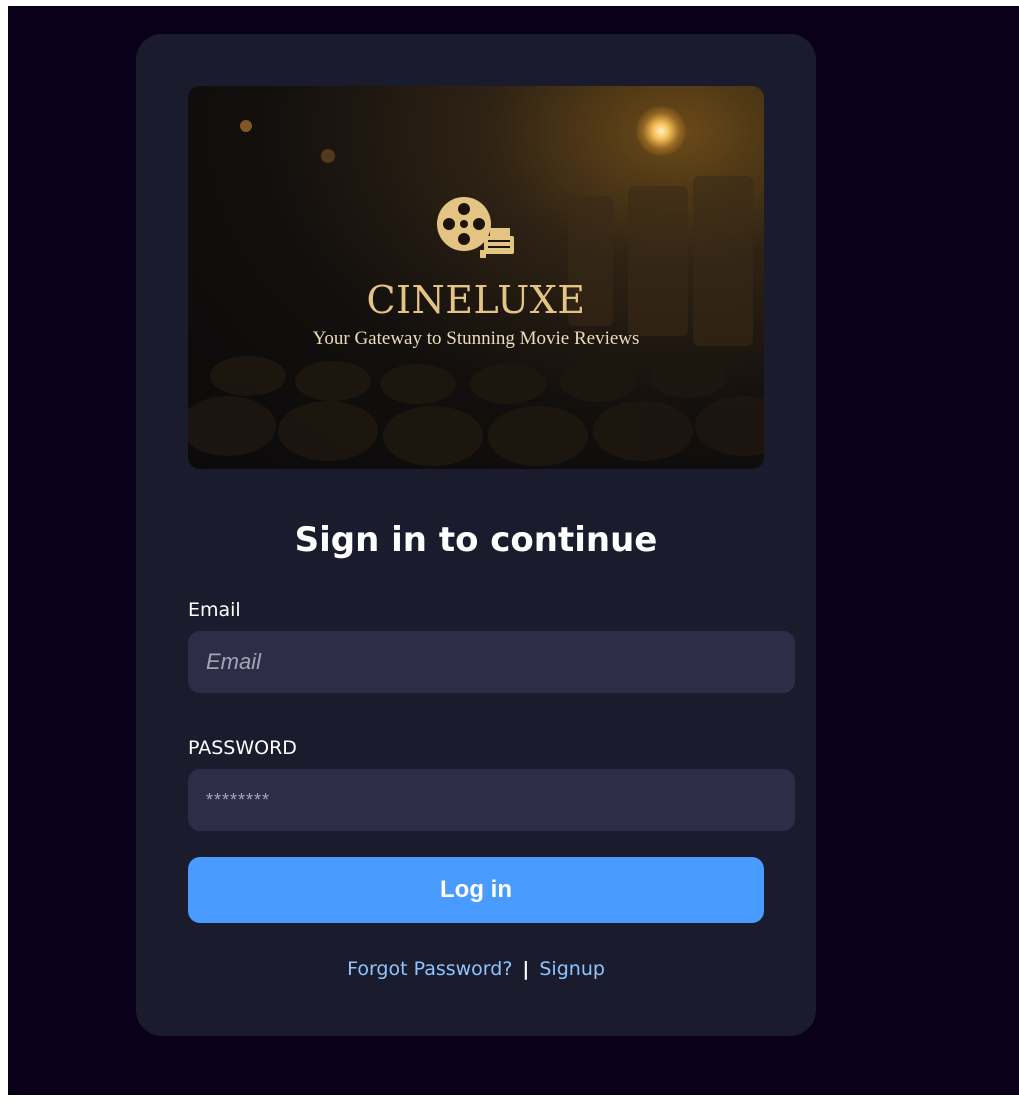 This screenshot has height=1101, width=1019. I want to click on forgot-password-link: Forgot Password?, so click(429, 969).